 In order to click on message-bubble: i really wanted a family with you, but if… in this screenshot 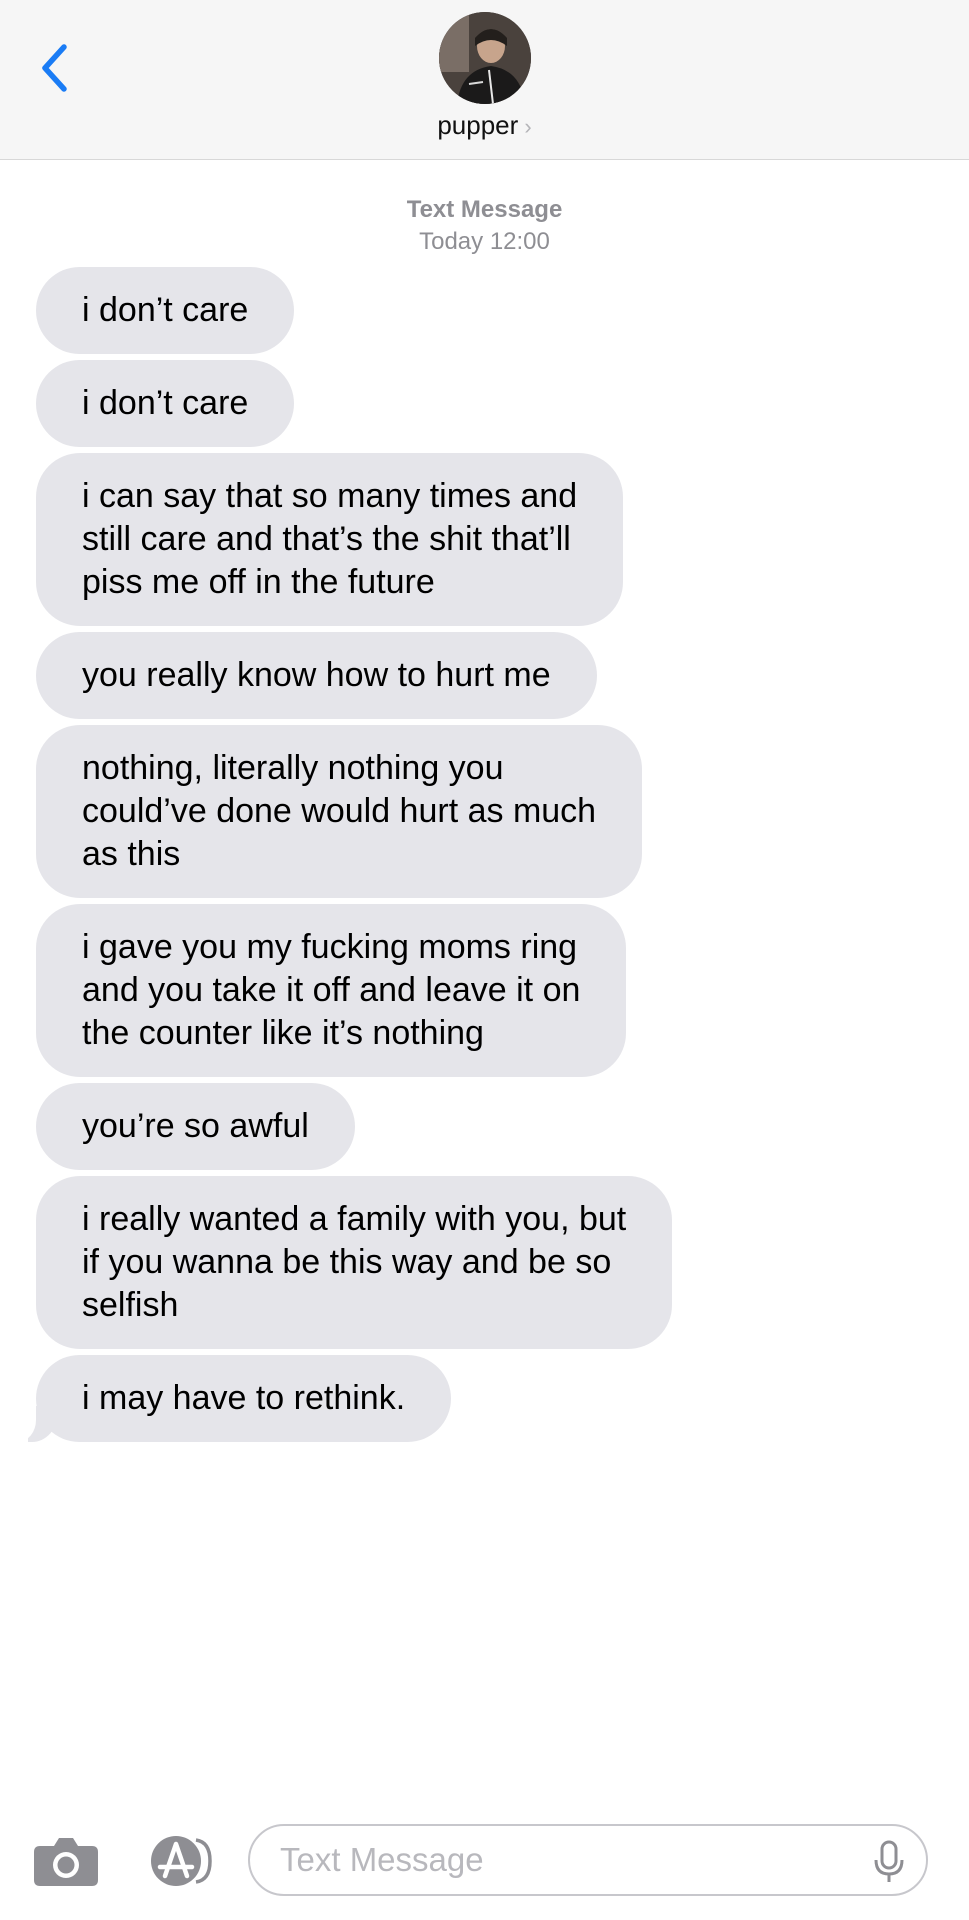, I will do `click(354, 1262)`.